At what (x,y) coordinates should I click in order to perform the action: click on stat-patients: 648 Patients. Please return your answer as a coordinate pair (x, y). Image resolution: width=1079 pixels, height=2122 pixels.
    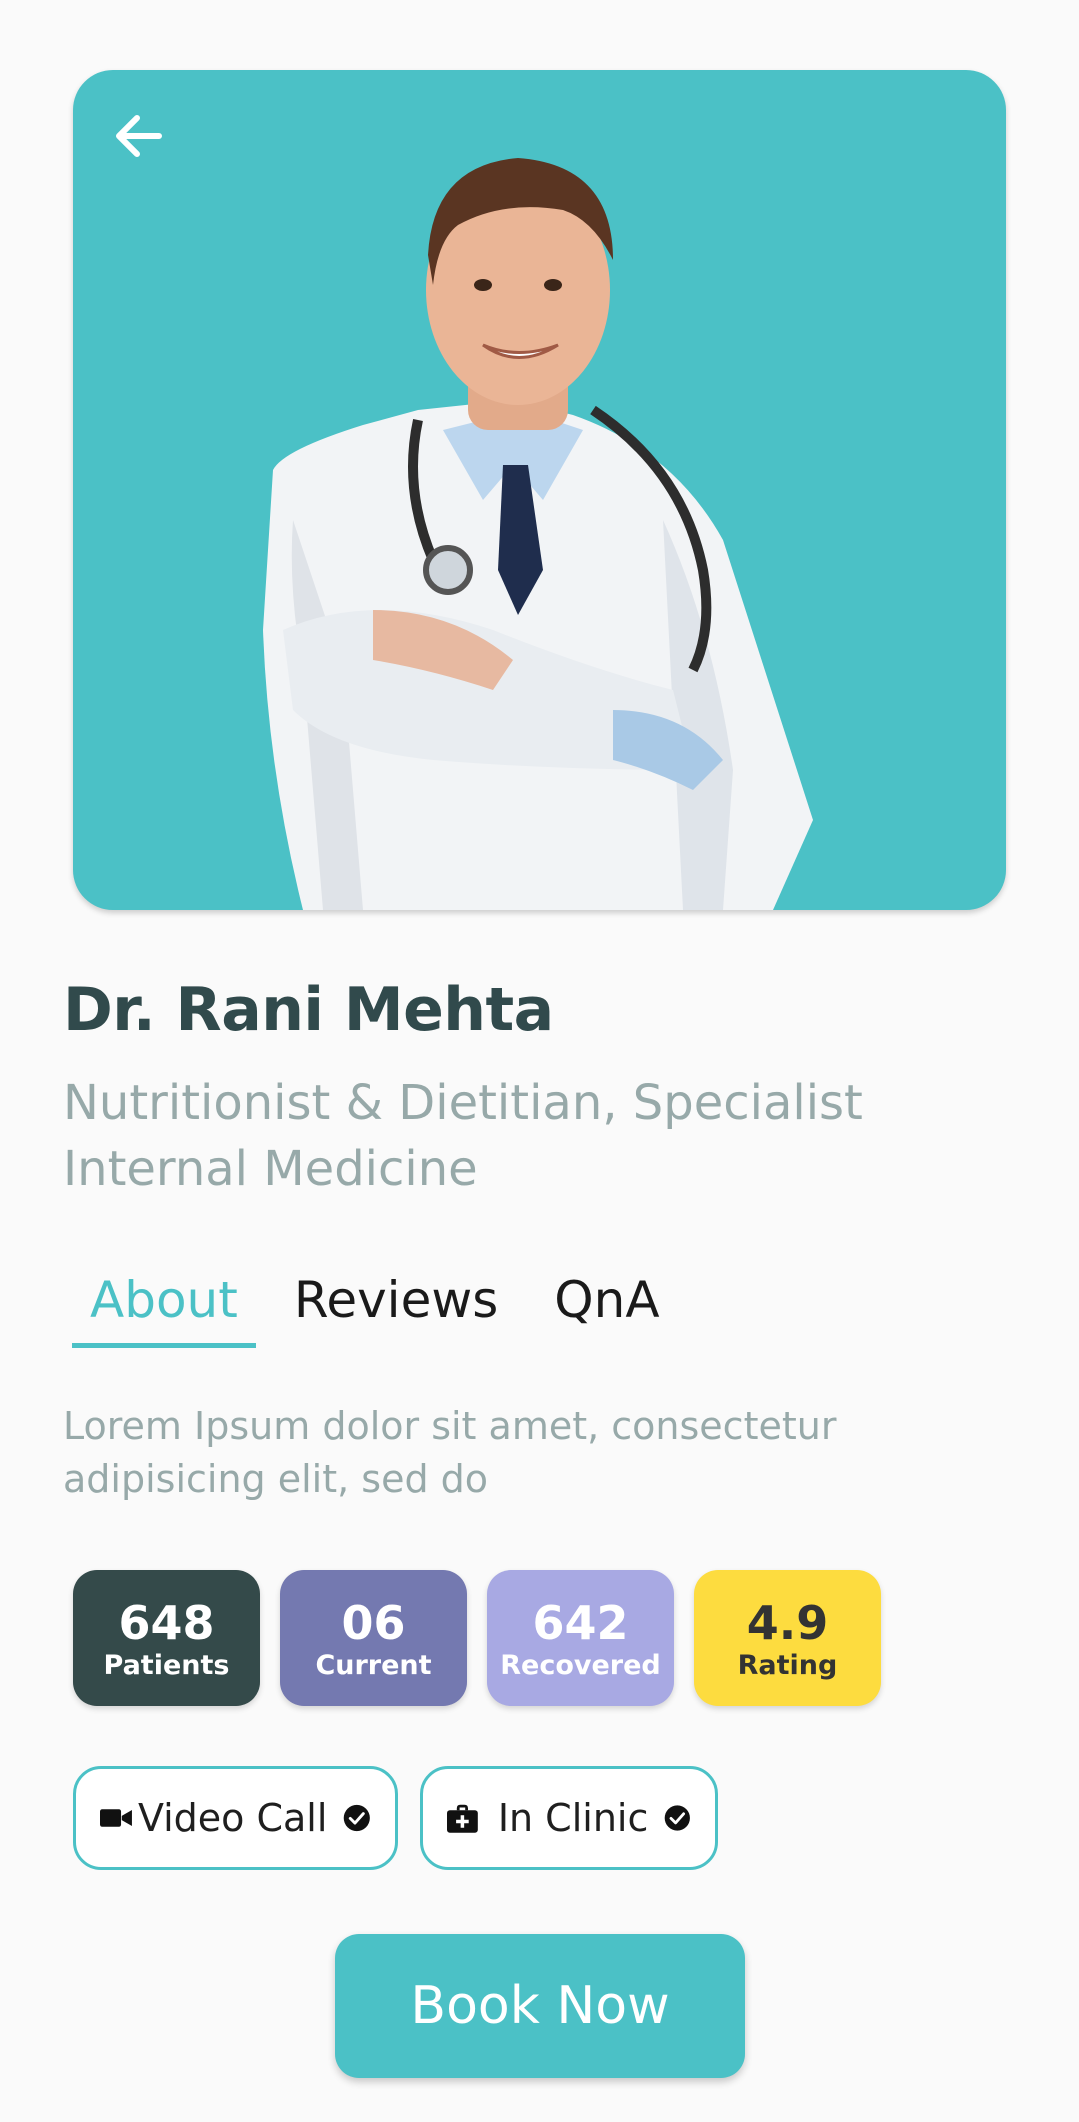
    Looking at the image, I should click on (166, 1638).